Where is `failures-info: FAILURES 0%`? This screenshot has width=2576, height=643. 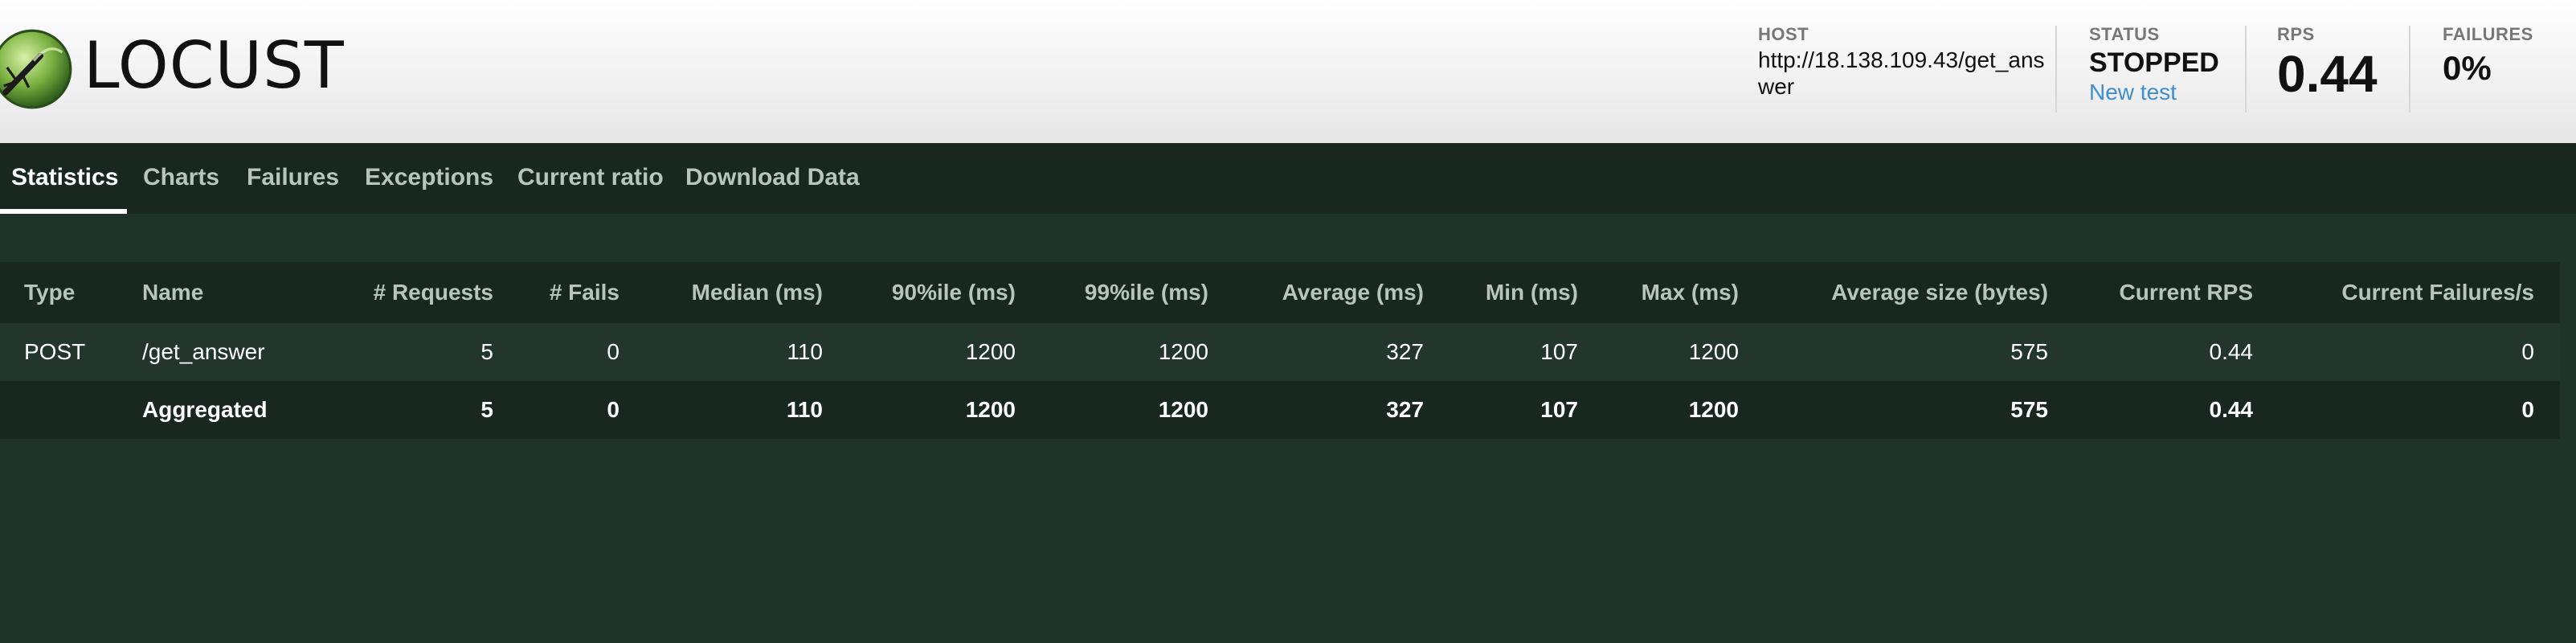
failures-info: FAILURES 0% is located at coordinates (2488, 56).